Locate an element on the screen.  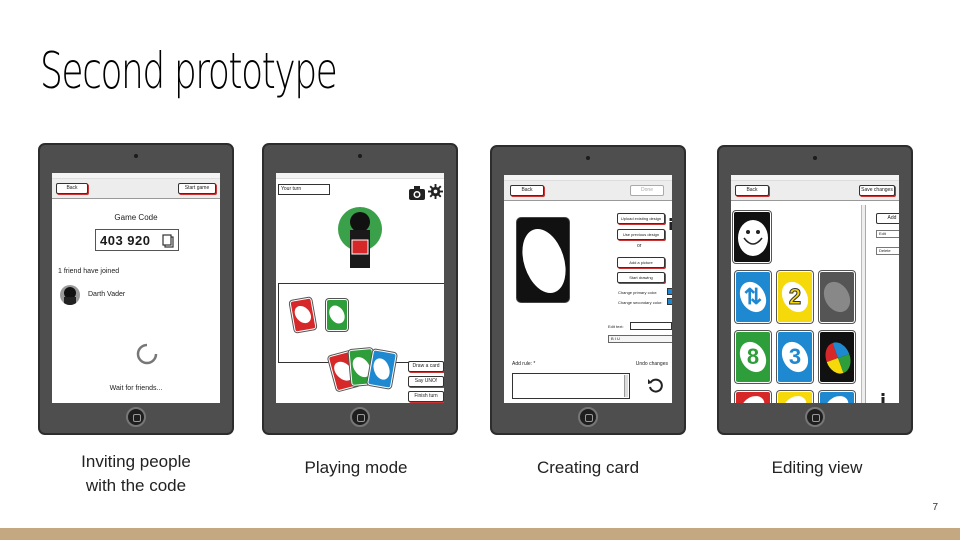
footer-bar is located at coordinates (480, 534).